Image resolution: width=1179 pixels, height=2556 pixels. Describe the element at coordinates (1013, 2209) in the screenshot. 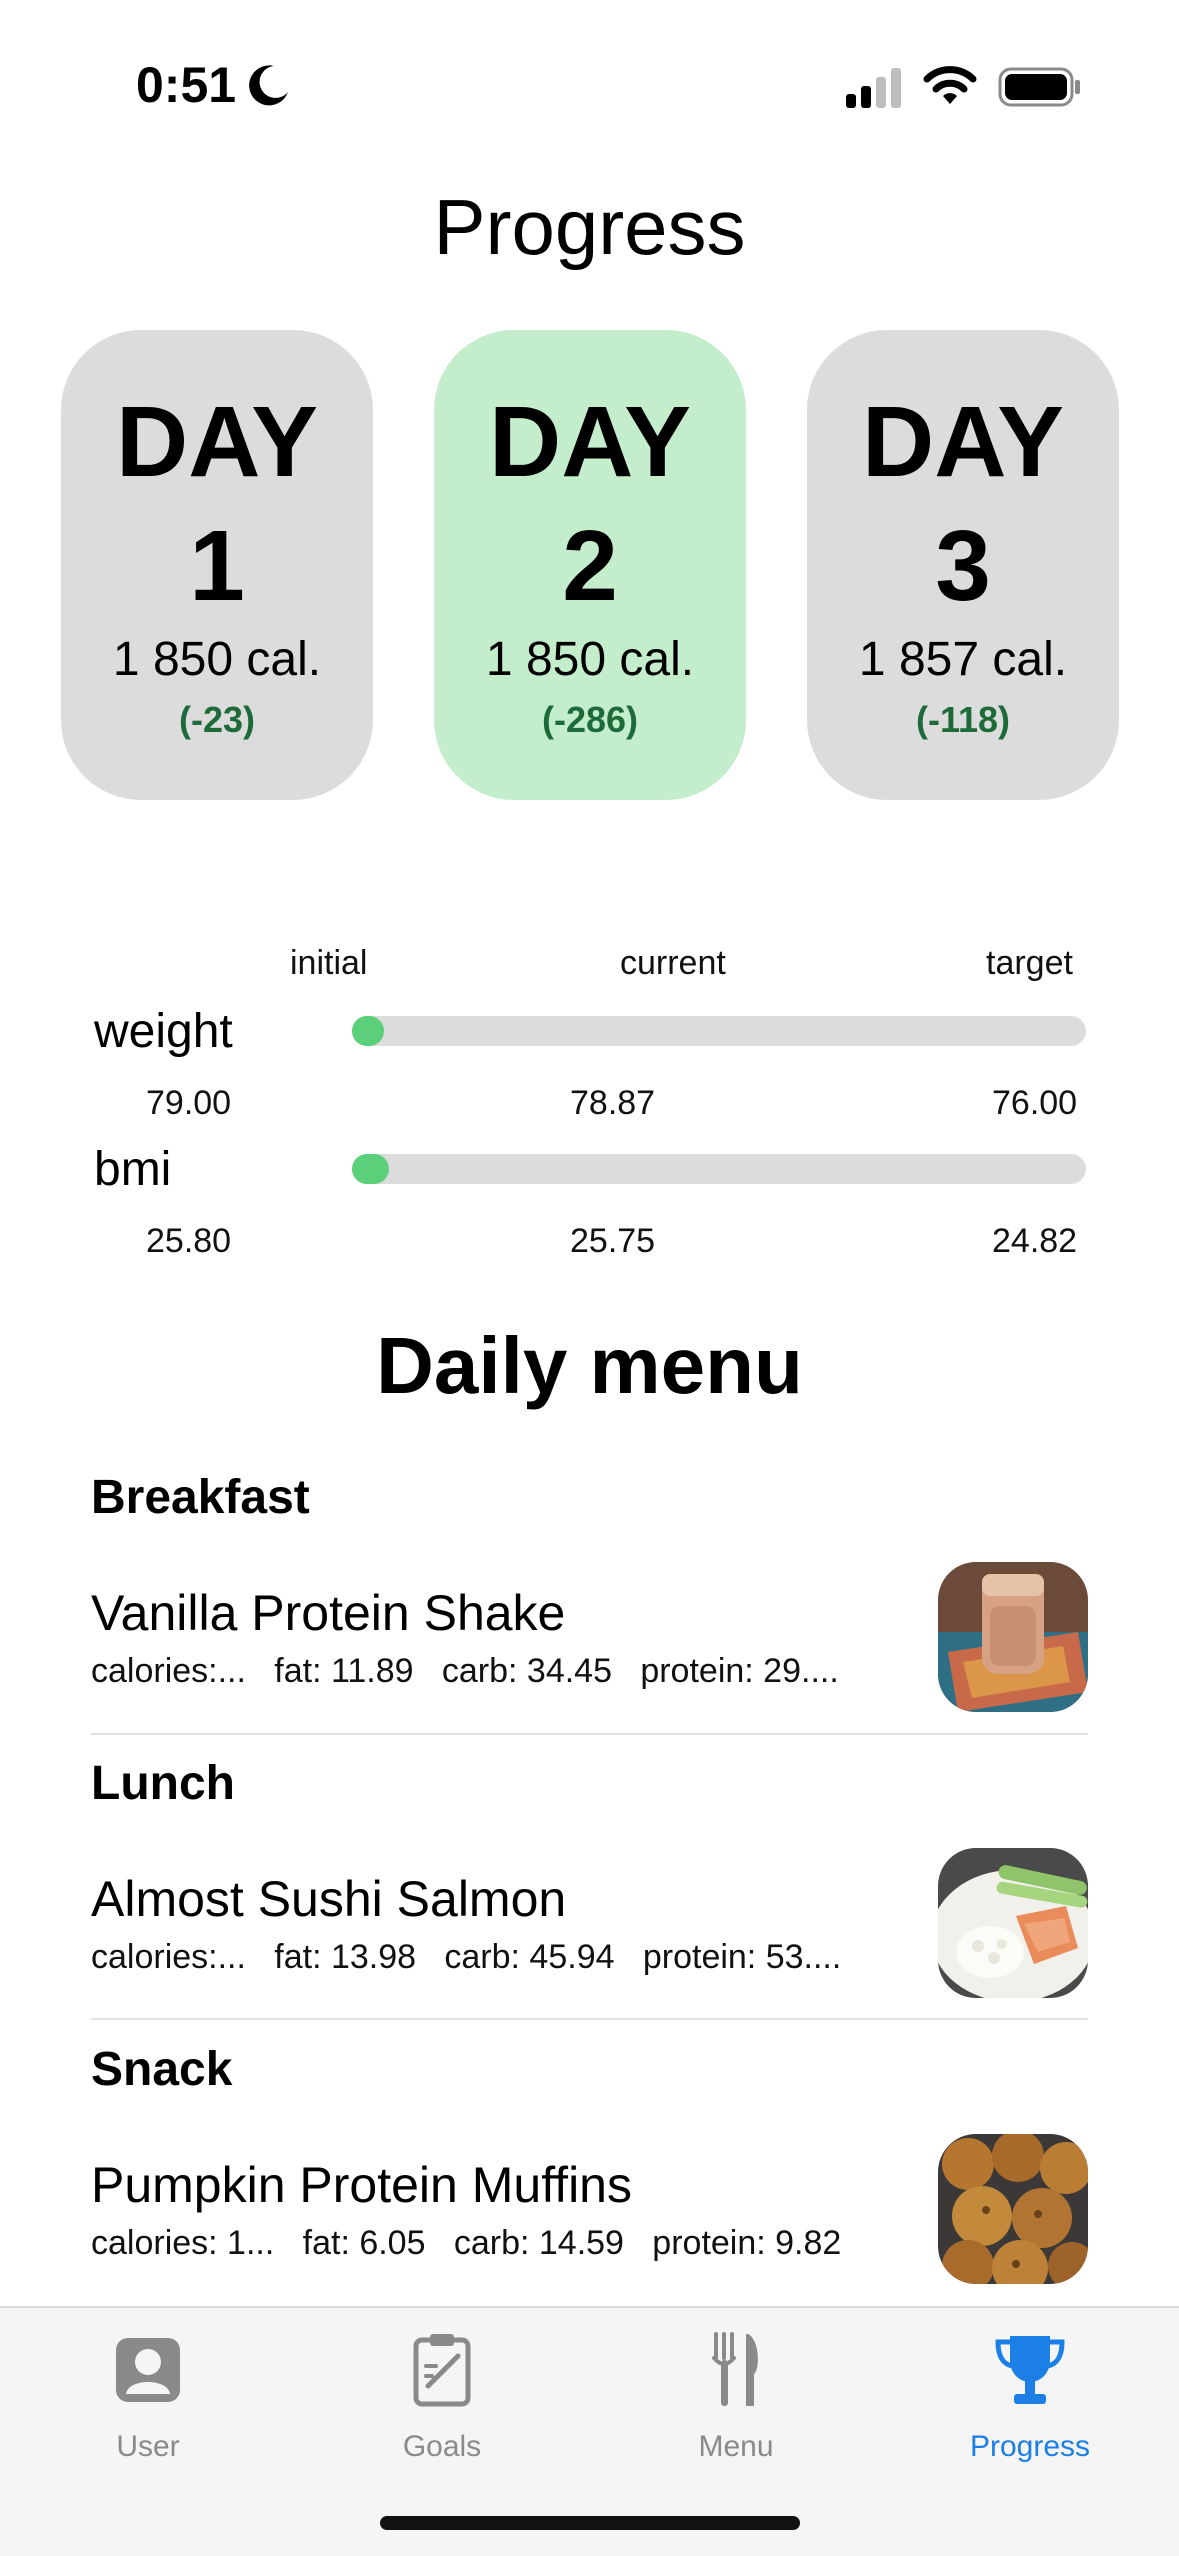

I see `meal-photo-muffins` at that location.